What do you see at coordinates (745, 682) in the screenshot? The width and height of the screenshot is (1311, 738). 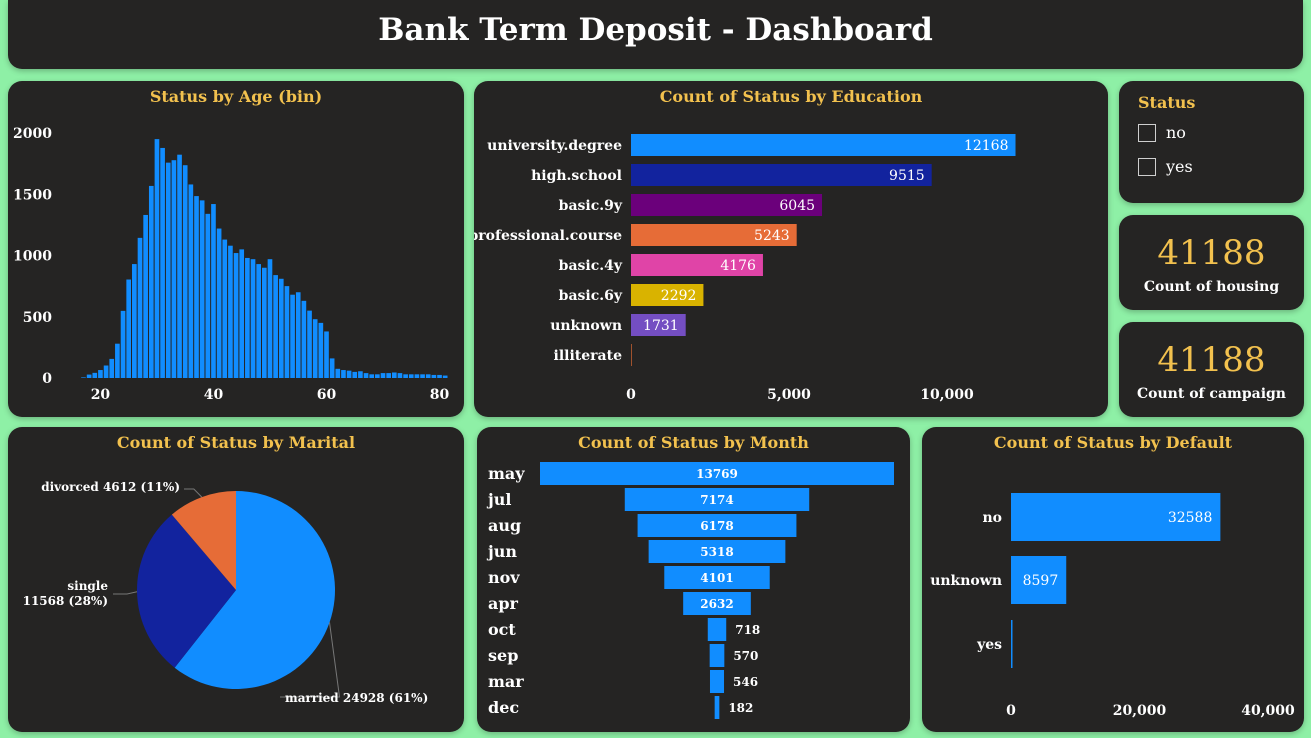 I see `month-data-label: 546` at bounding box center [745, 682].